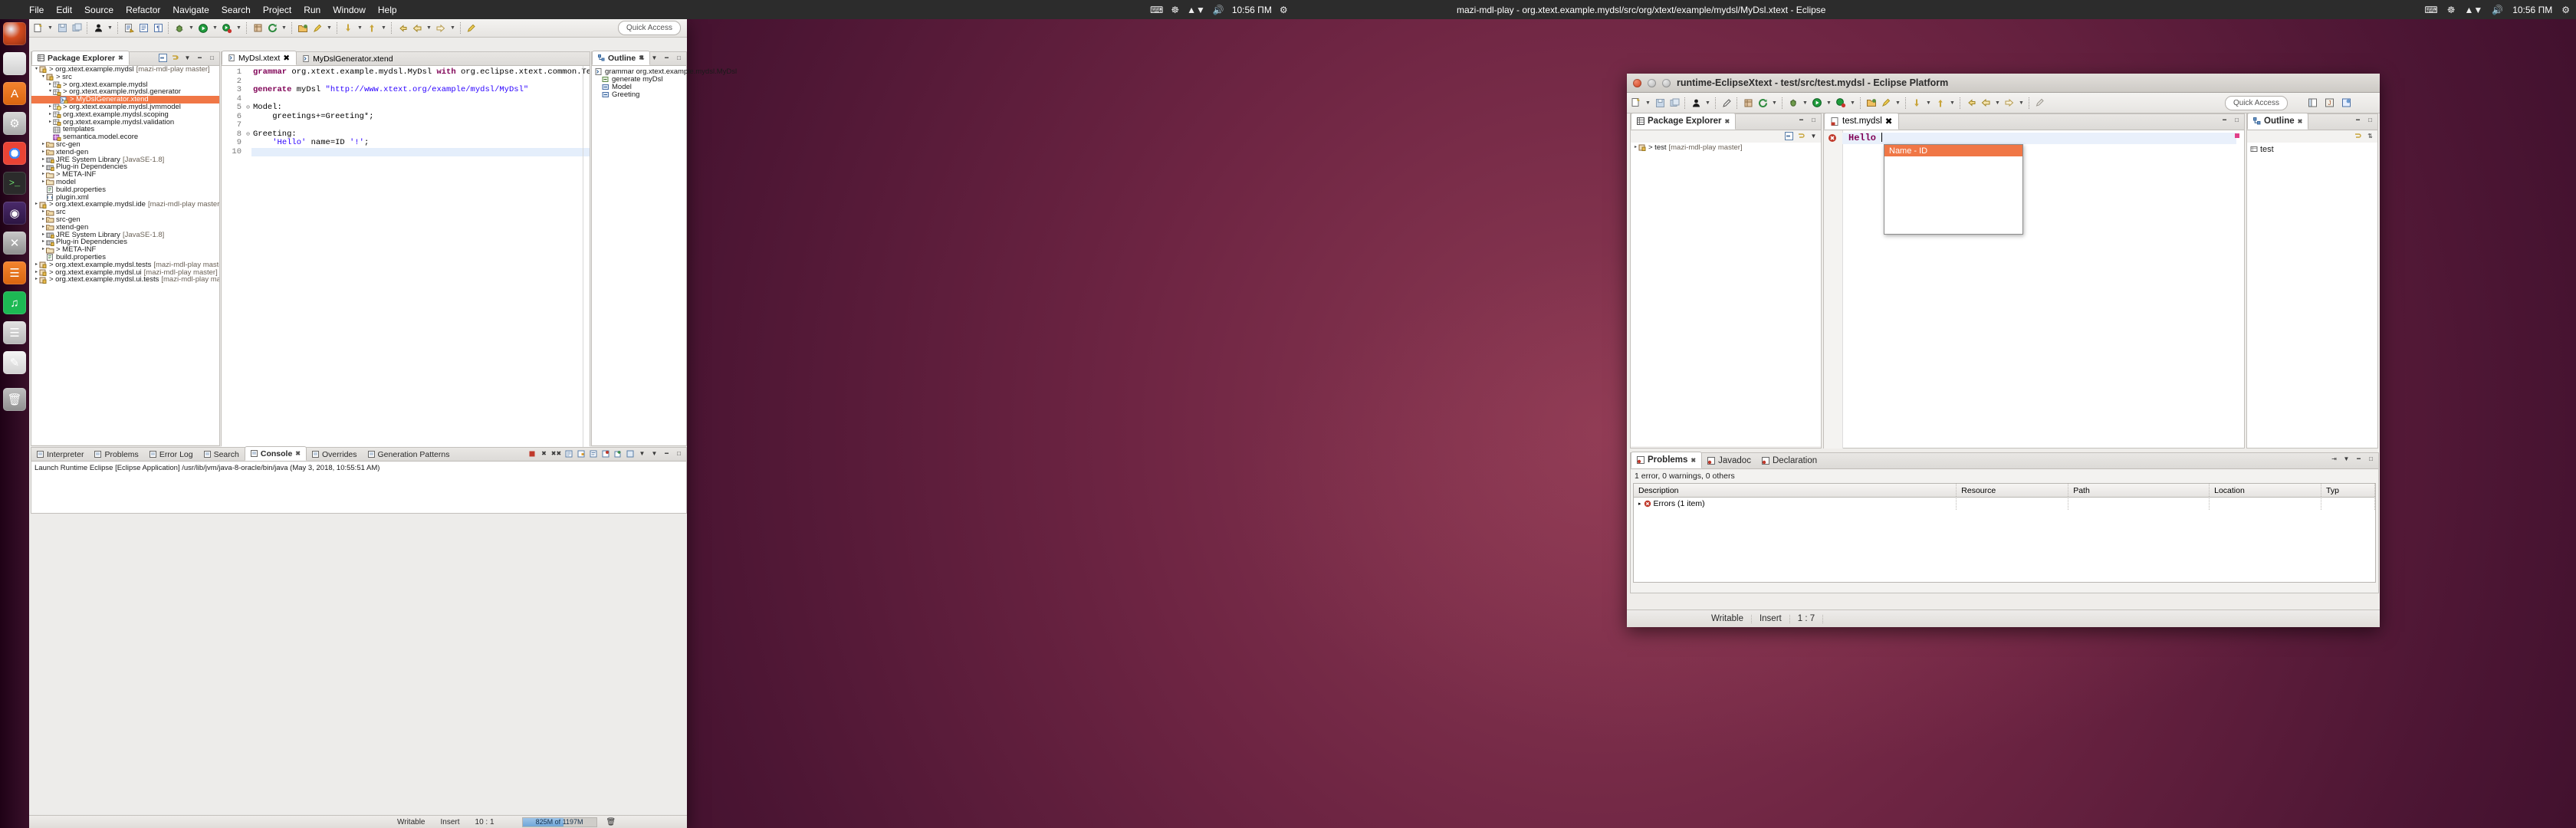  I want to click on menu-item-help: Help, so click(388, 10).